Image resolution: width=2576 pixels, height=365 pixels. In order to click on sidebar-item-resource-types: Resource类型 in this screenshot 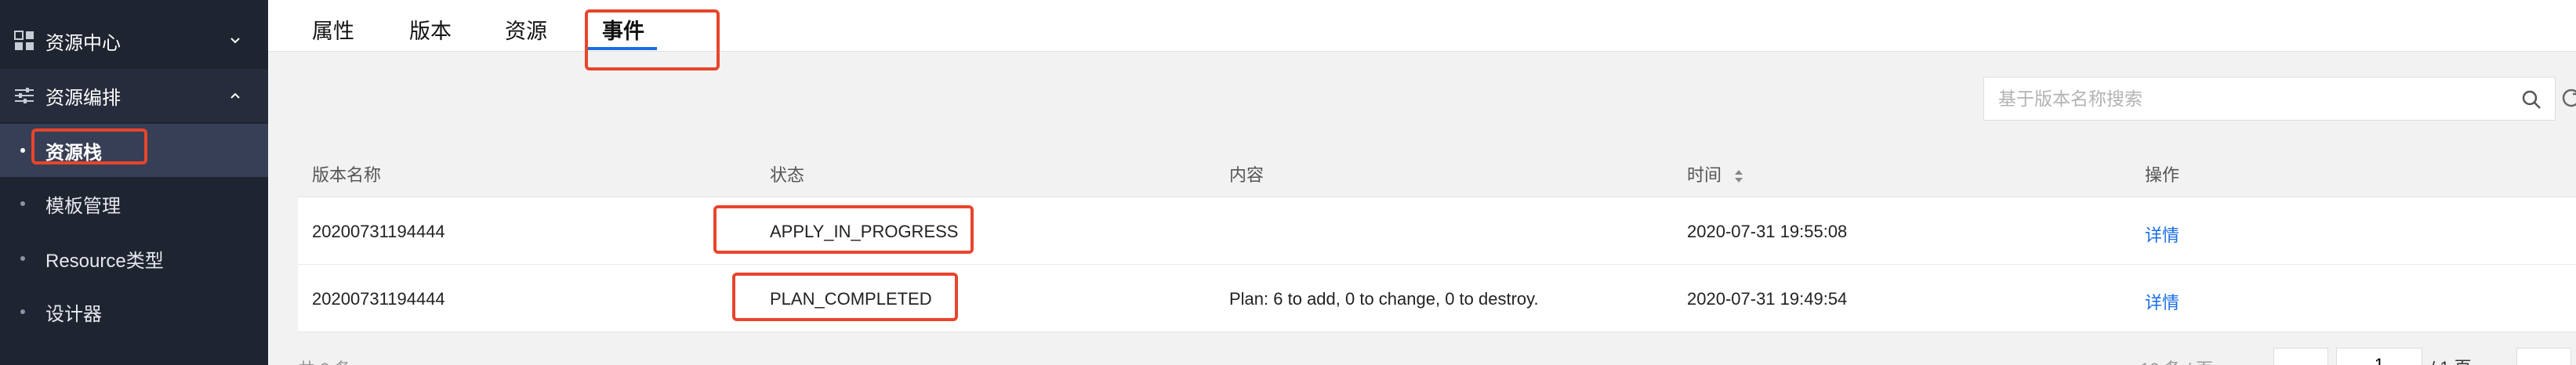, I will do `click(134, 258)`.